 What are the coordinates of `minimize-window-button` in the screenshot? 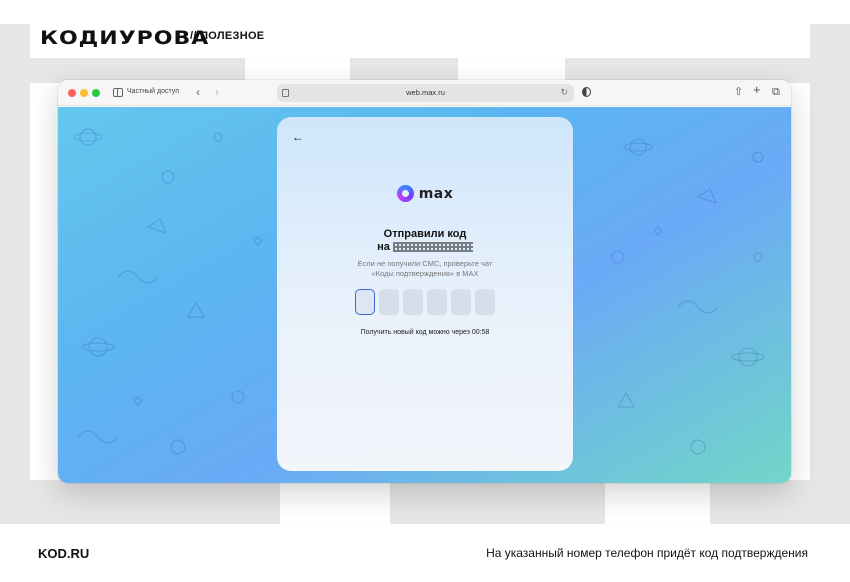 It's located at (84, 93).